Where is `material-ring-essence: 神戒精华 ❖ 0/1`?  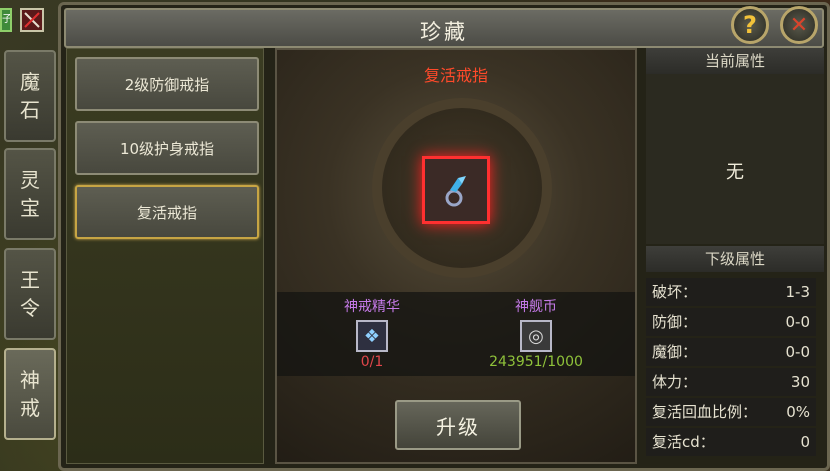
material-ring-essence: 神戒精华 ❖ 0/1 is located at coordinates (372, 333).